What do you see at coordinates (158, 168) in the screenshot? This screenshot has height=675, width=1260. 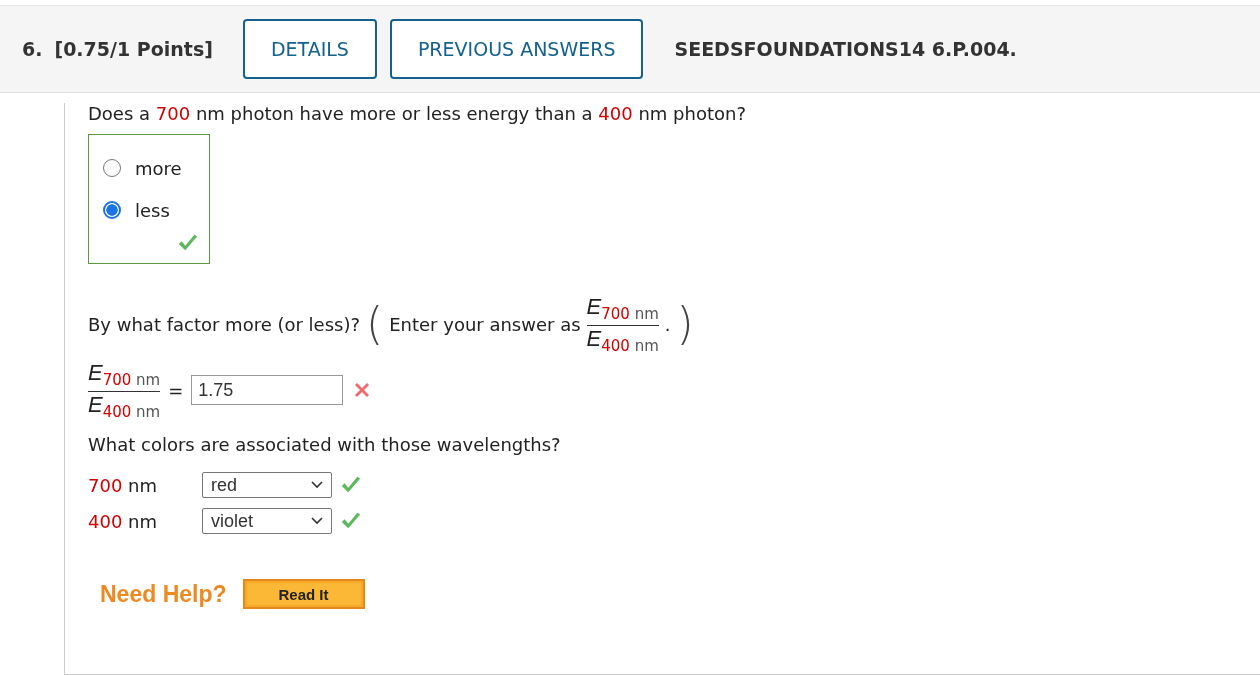 I see `option-label: more` at bounding box center [158, 168].